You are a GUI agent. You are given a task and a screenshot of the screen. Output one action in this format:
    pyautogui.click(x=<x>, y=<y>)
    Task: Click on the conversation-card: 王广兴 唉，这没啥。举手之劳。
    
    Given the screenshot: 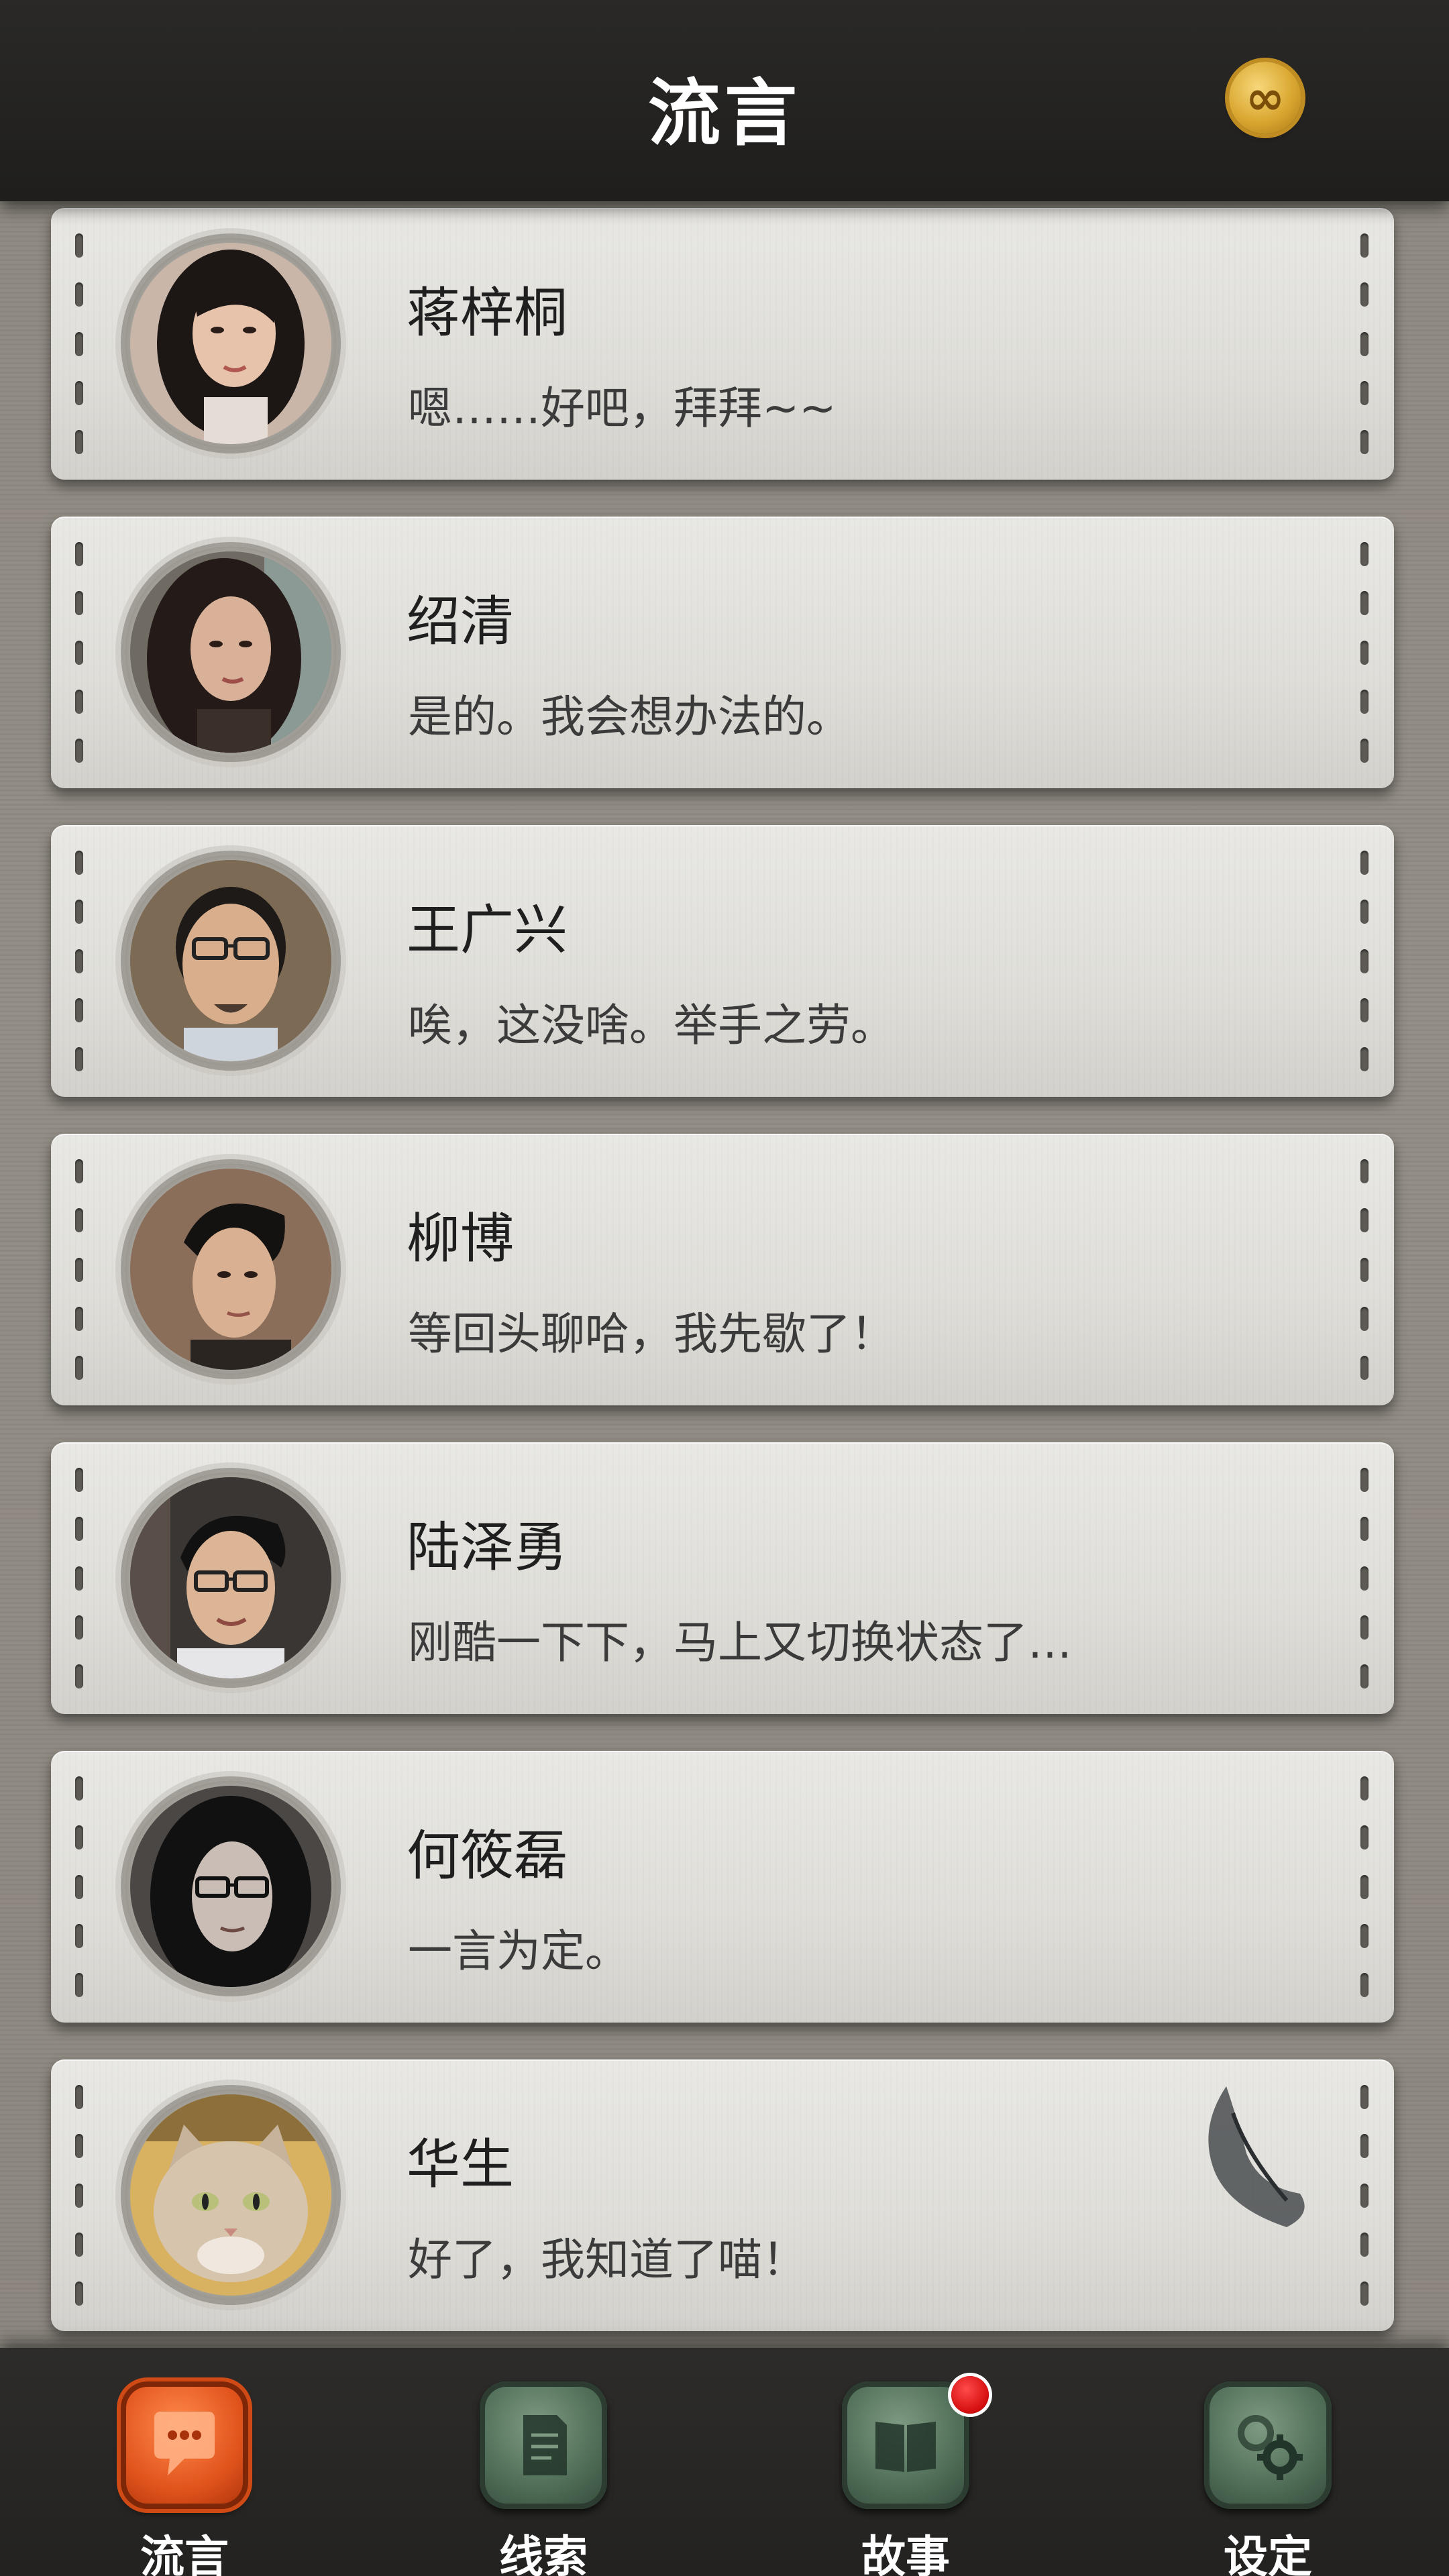 What is the action you would take?
    pyautogui.click(x=722, y=961)
    